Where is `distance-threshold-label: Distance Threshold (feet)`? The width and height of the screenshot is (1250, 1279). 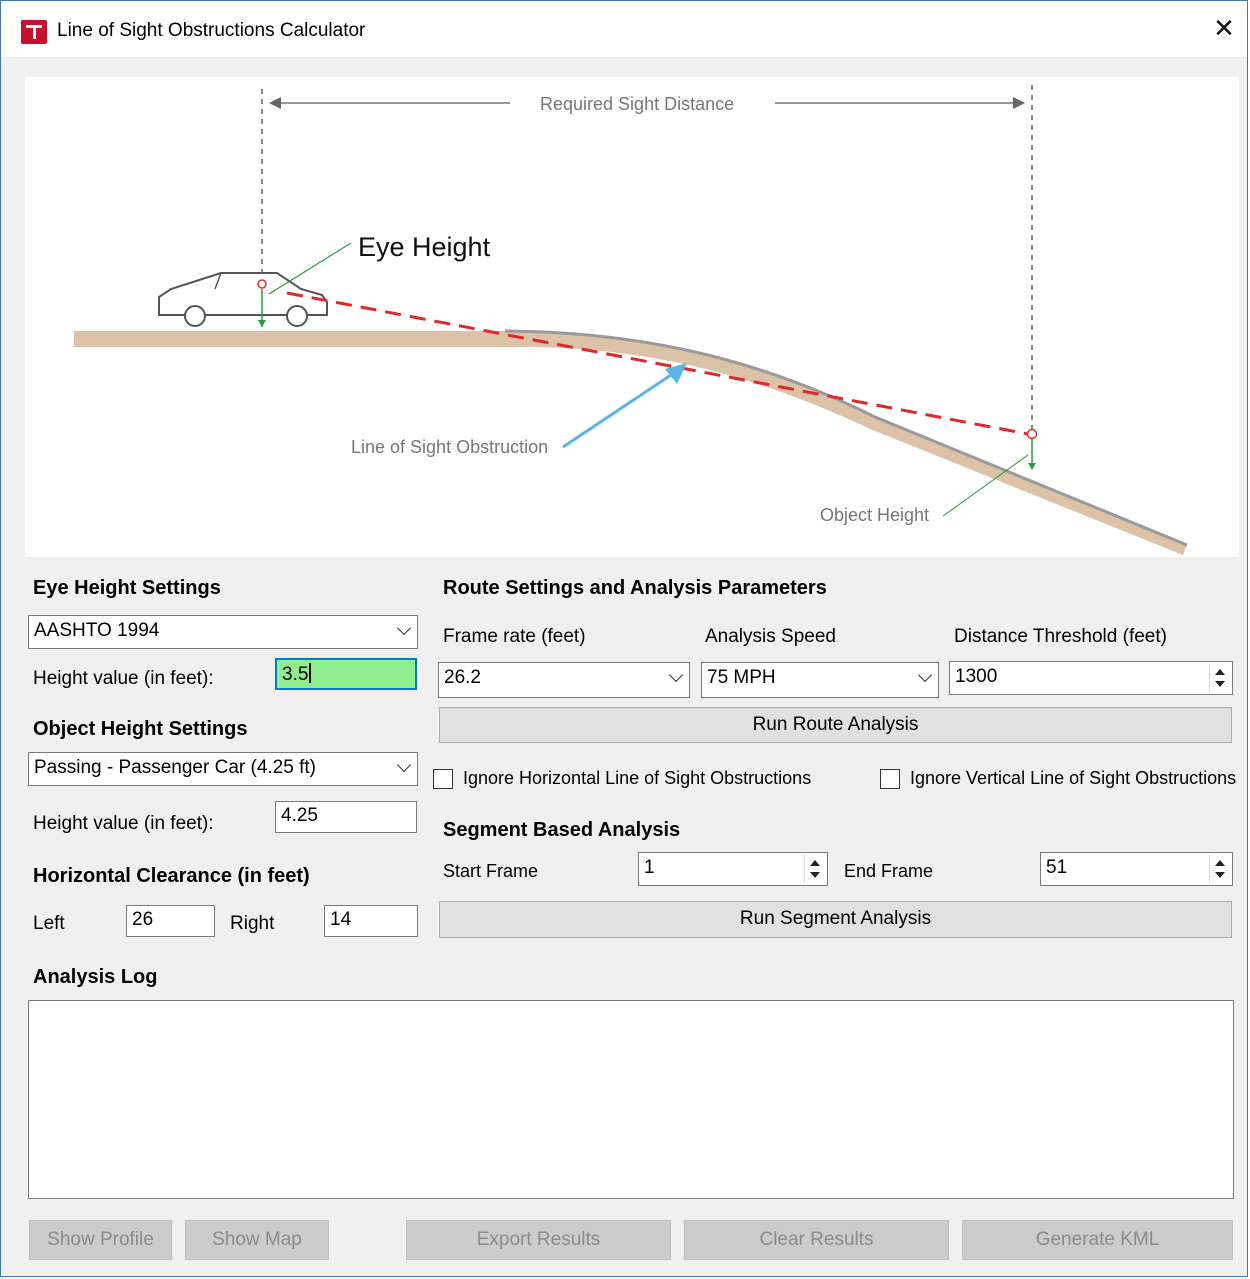 distance-threshold-label: Distance Threshold (feet) is located at coordinates (1060, 636).